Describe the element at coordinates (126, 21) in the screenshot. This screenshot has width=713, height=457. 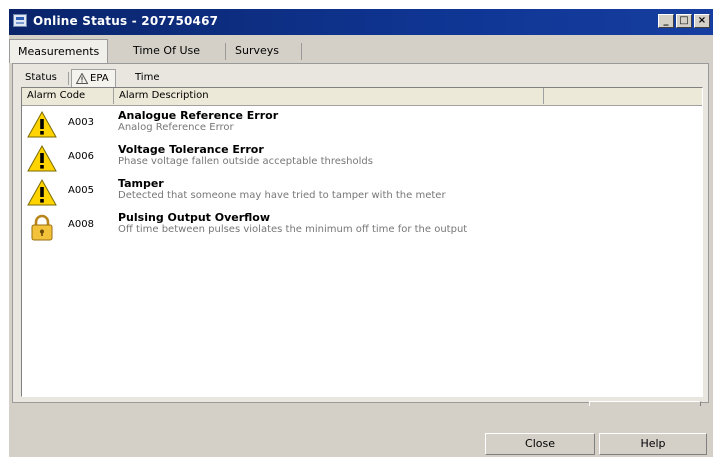
I see `window-title: Online Status - 207750467` at that location.